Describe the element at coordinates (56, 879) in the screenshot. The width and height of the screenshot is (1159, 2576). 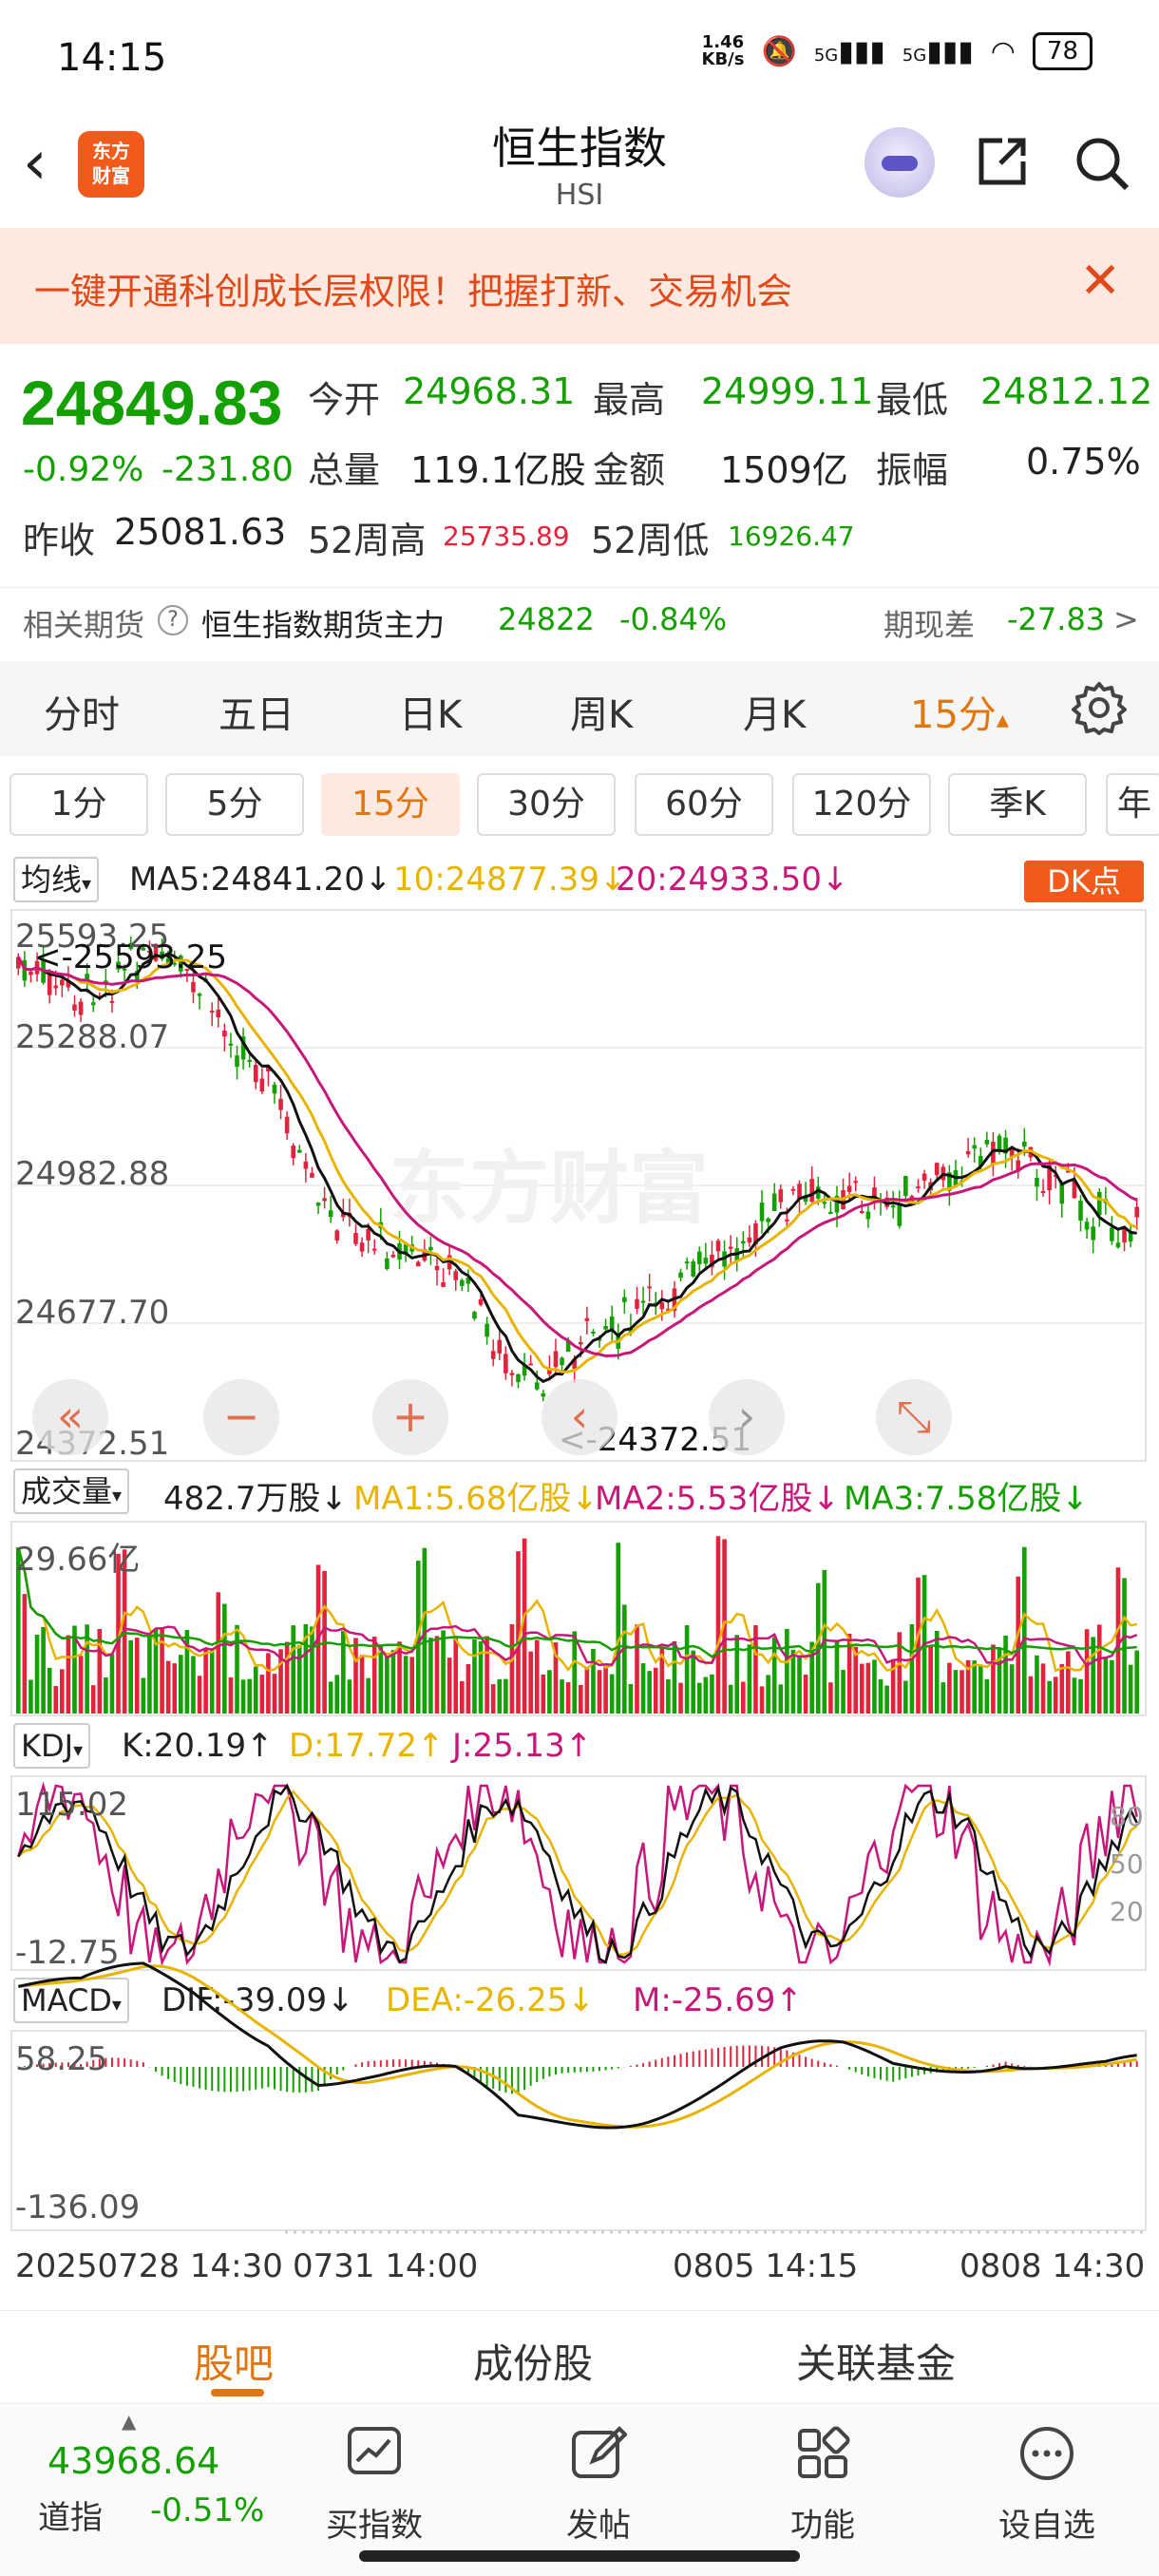
I see `ma-selector: 均线▾` at that location.